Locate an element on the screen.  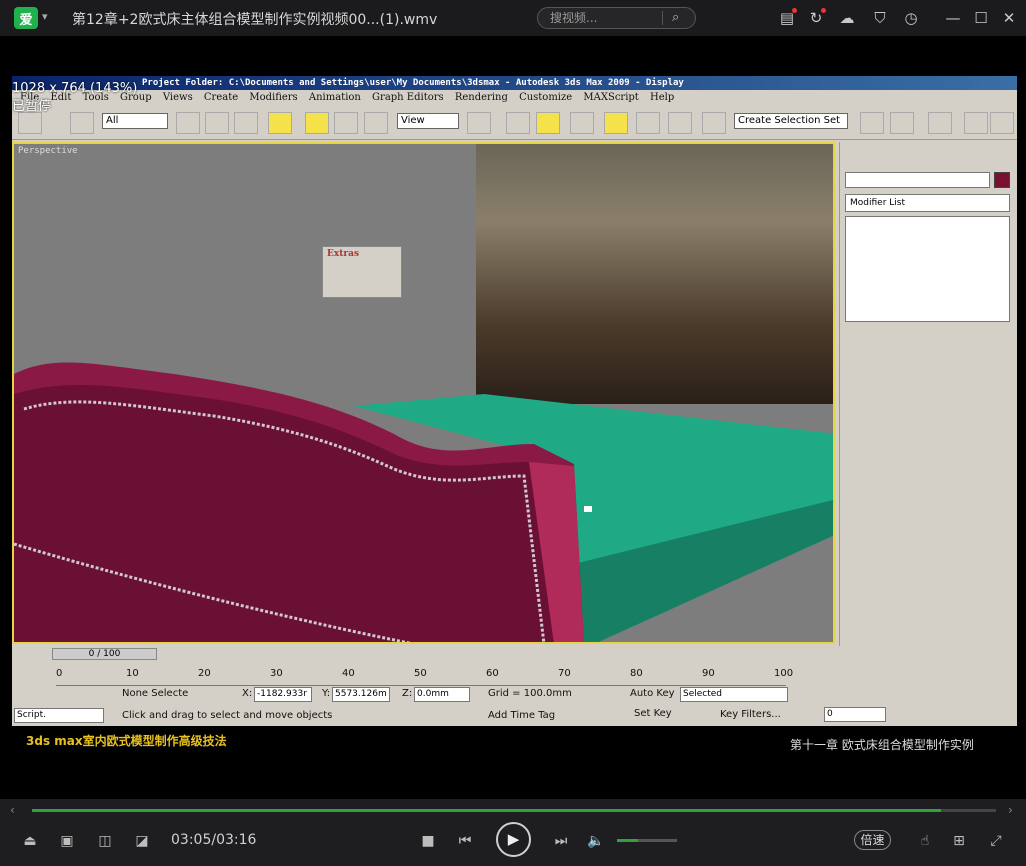
app-logo: 爱 is located at coordinates (26, 18).